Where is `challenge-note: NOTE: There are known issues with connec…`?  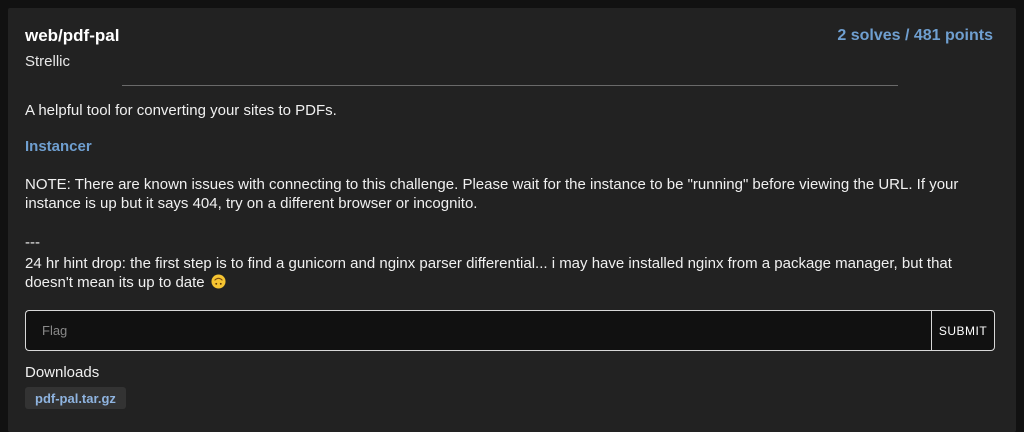
challenge-note: NOTE: There are known issues with connec… is located at coordinates (492, 194).